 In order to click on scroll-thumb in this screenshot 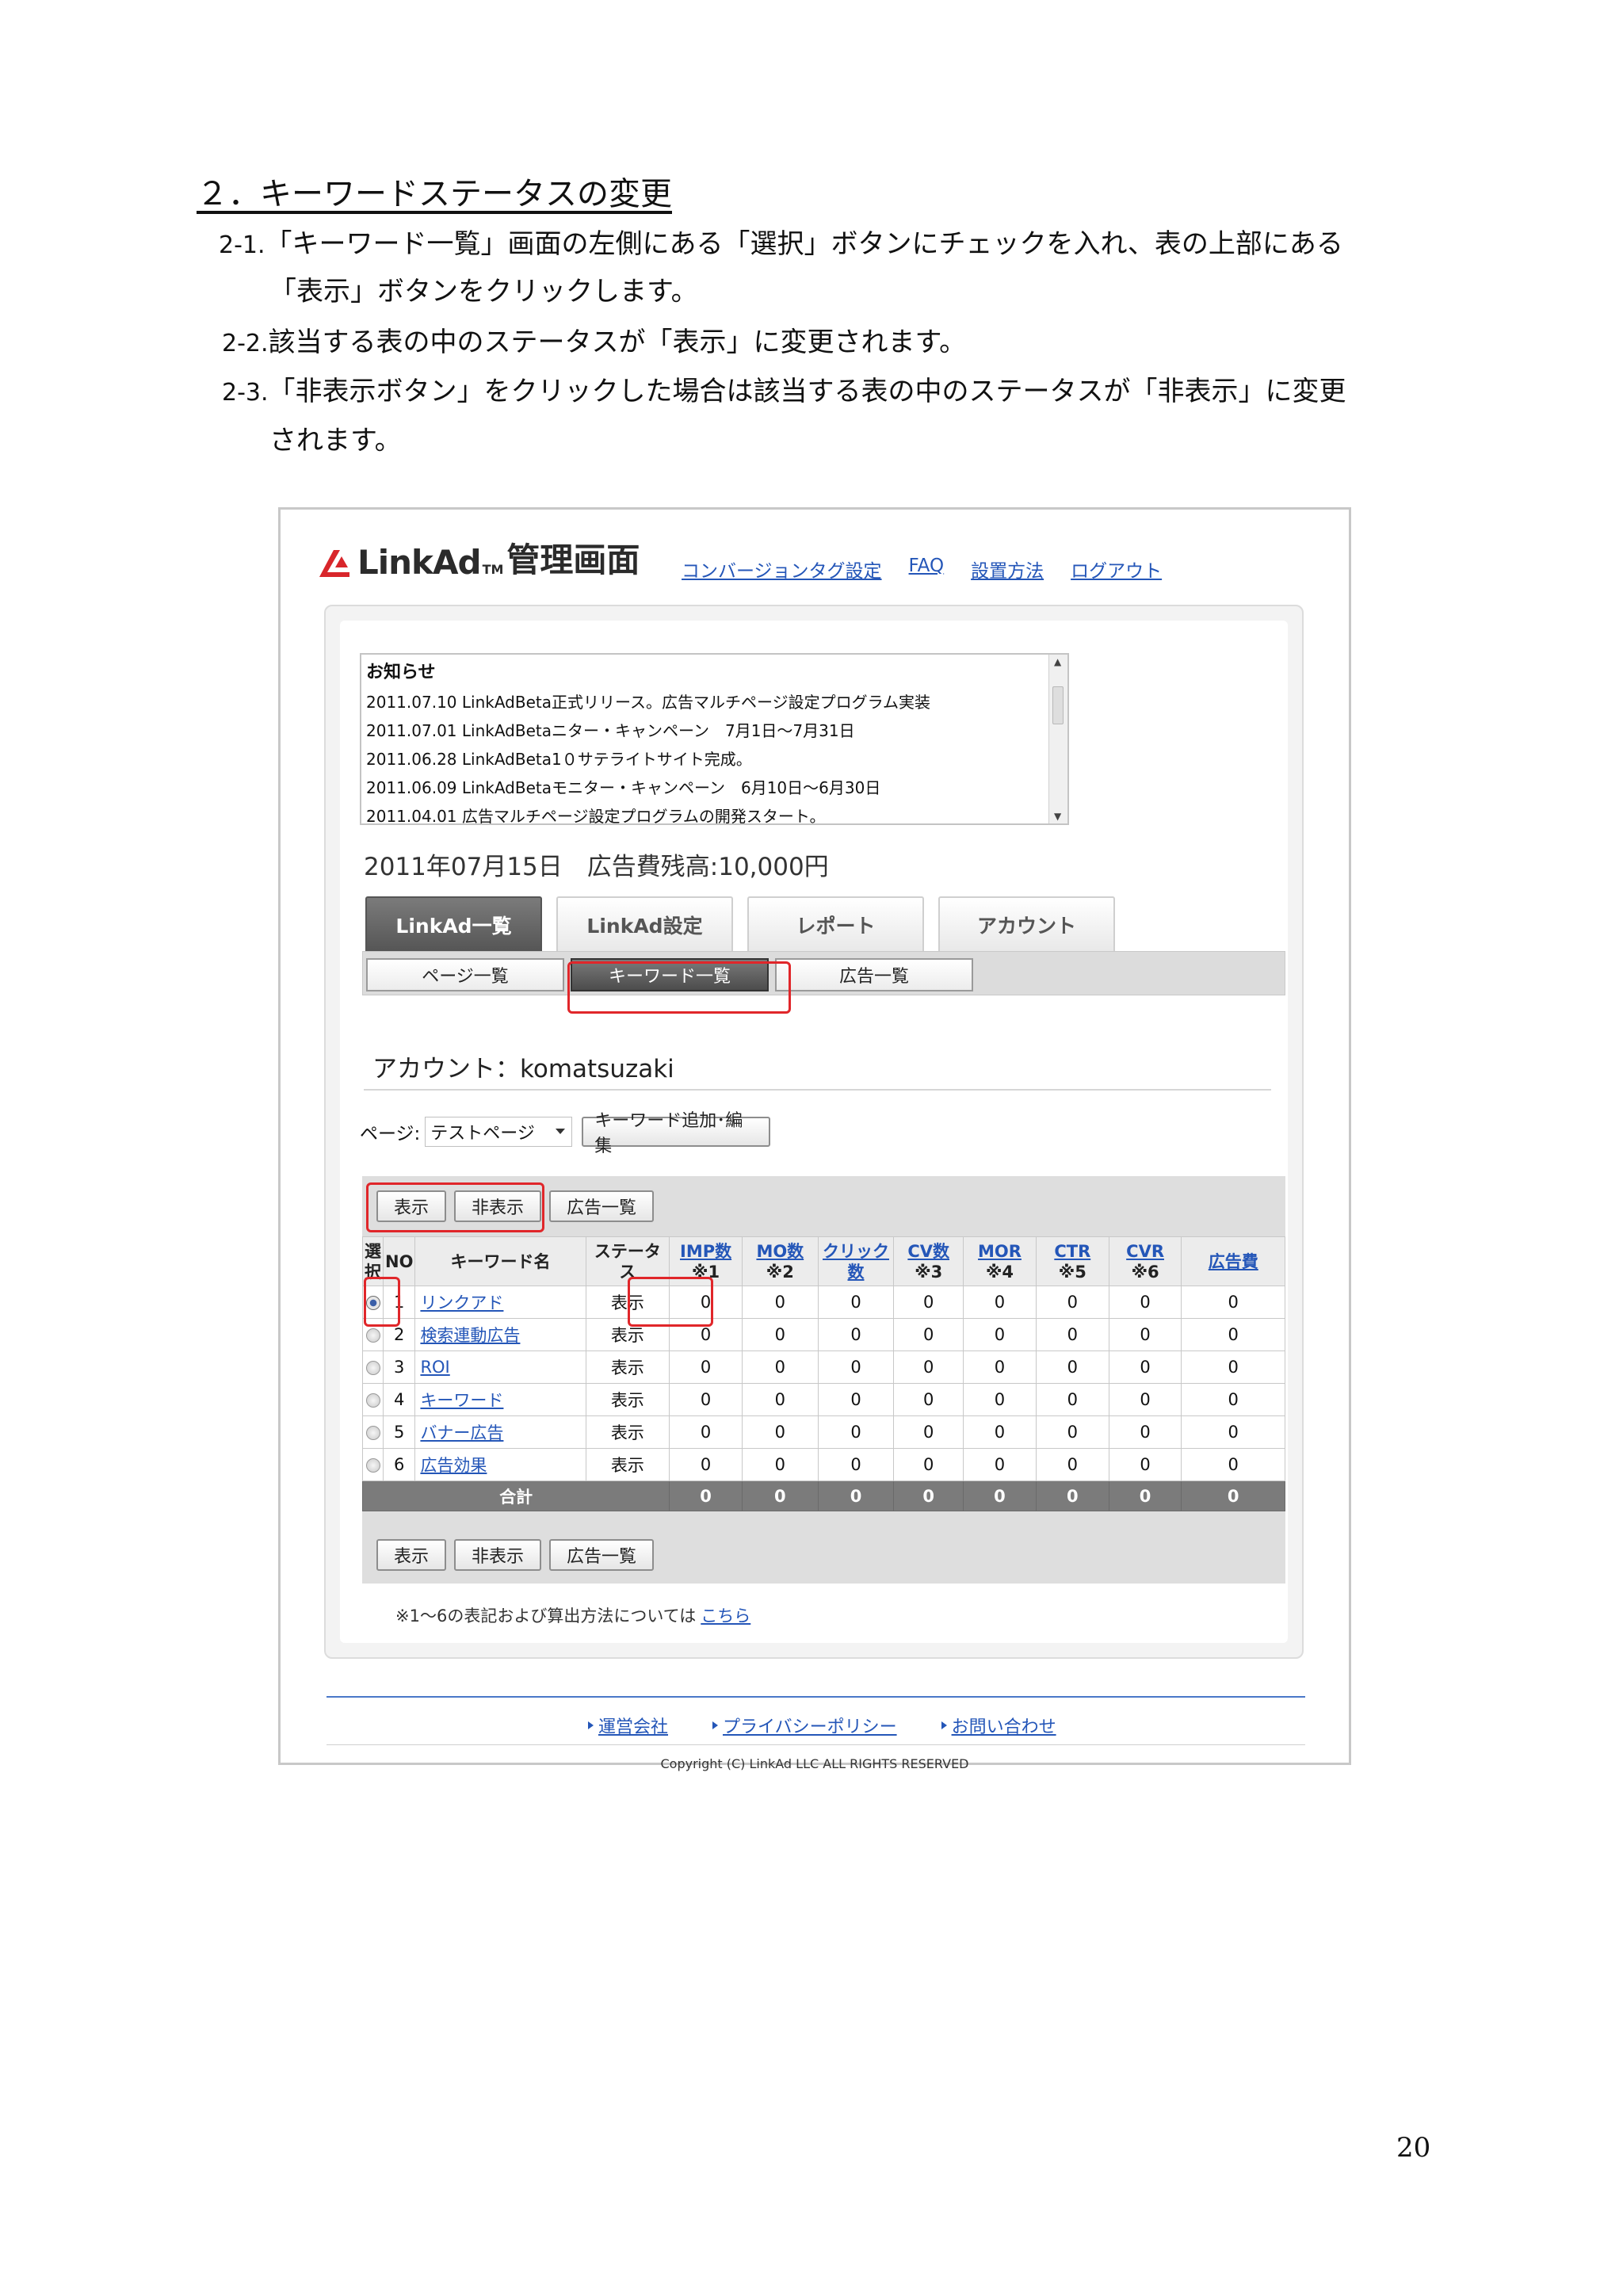, I will do `click(1058, 705)`.